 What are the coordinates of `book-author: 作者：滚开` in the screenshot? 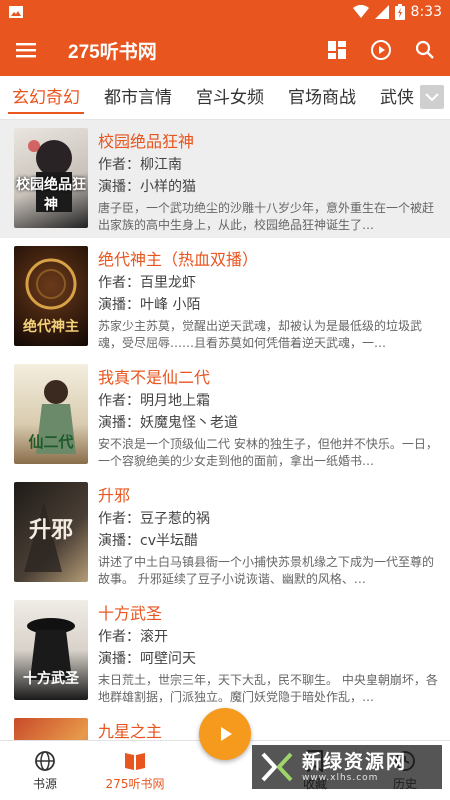 It's located at (133, 637).